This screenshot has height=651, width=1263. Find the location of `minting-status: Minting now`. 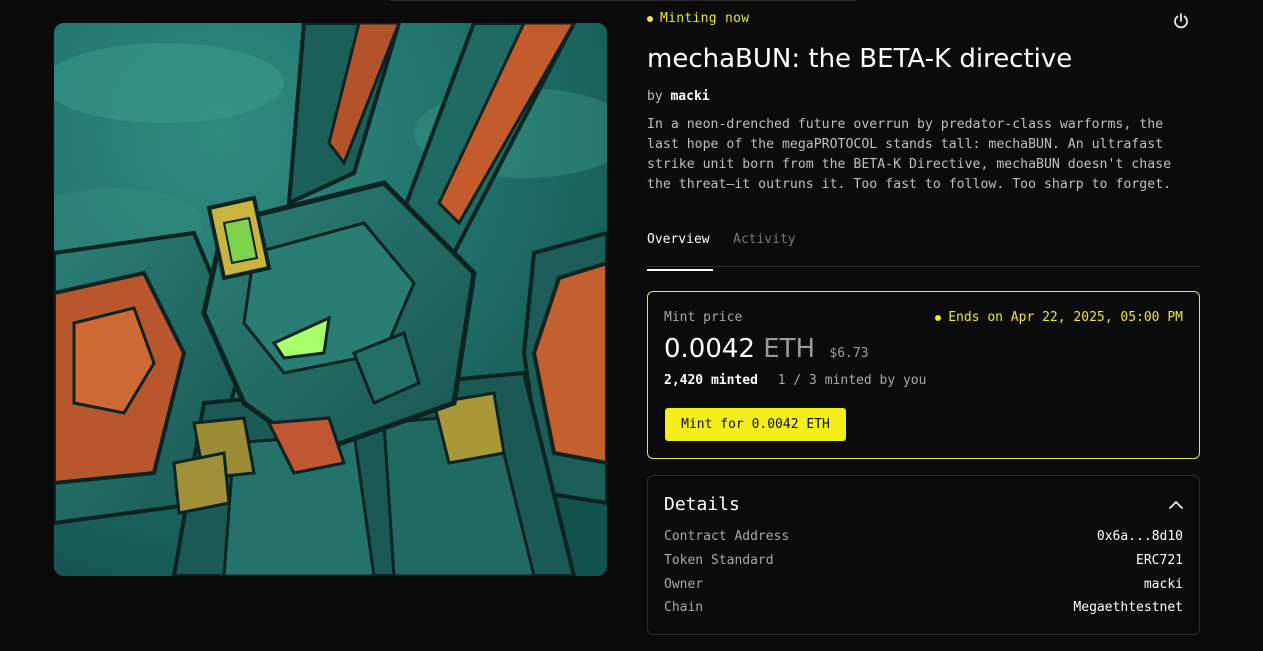

minting-status: Minting now is located at coordinates (698, 18).